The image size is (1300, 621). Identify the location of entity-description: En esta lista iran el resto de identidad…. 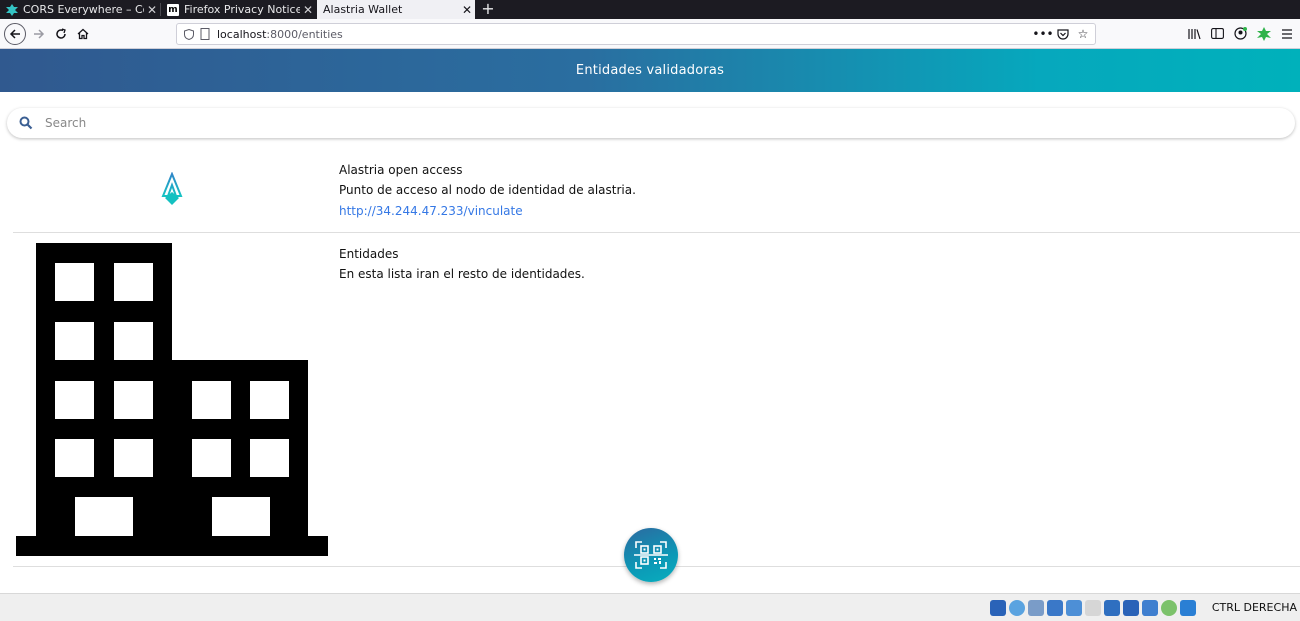
(462, 274).